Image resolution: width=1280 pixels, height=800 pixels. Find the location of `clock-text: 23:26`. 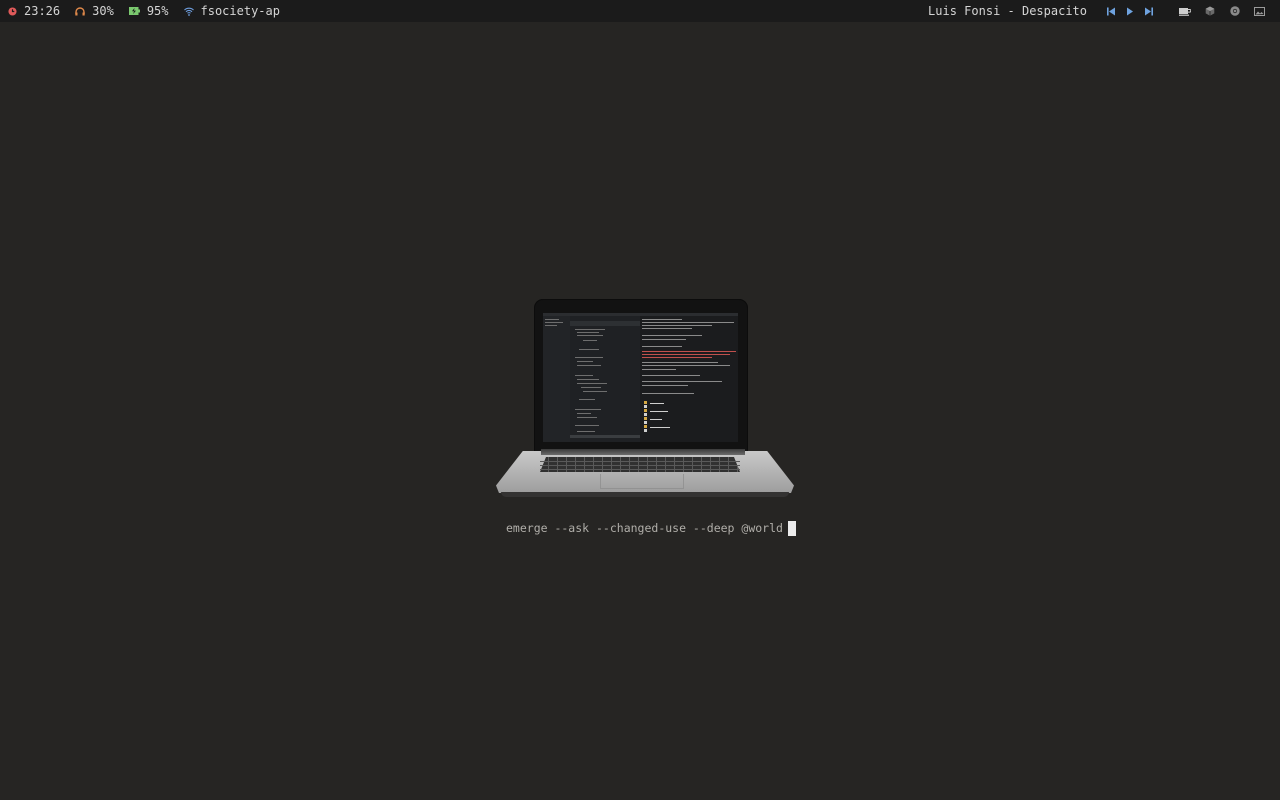

clock-text: 23:26 is located at coordinates (42, 11).